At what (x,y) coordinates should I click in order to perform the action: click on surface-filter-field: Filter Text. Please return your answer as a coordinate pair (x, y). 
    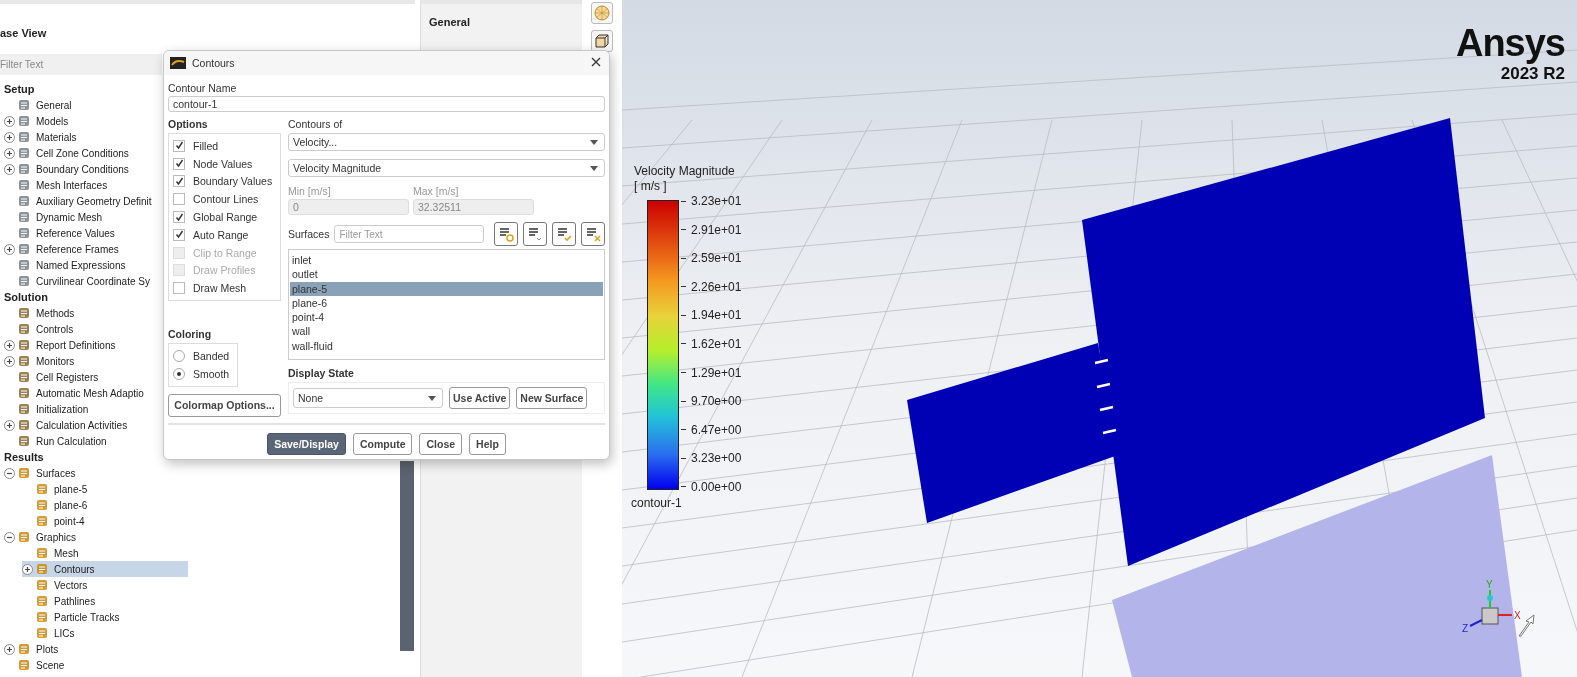
    Looking at the image, I should click on (409, 234).